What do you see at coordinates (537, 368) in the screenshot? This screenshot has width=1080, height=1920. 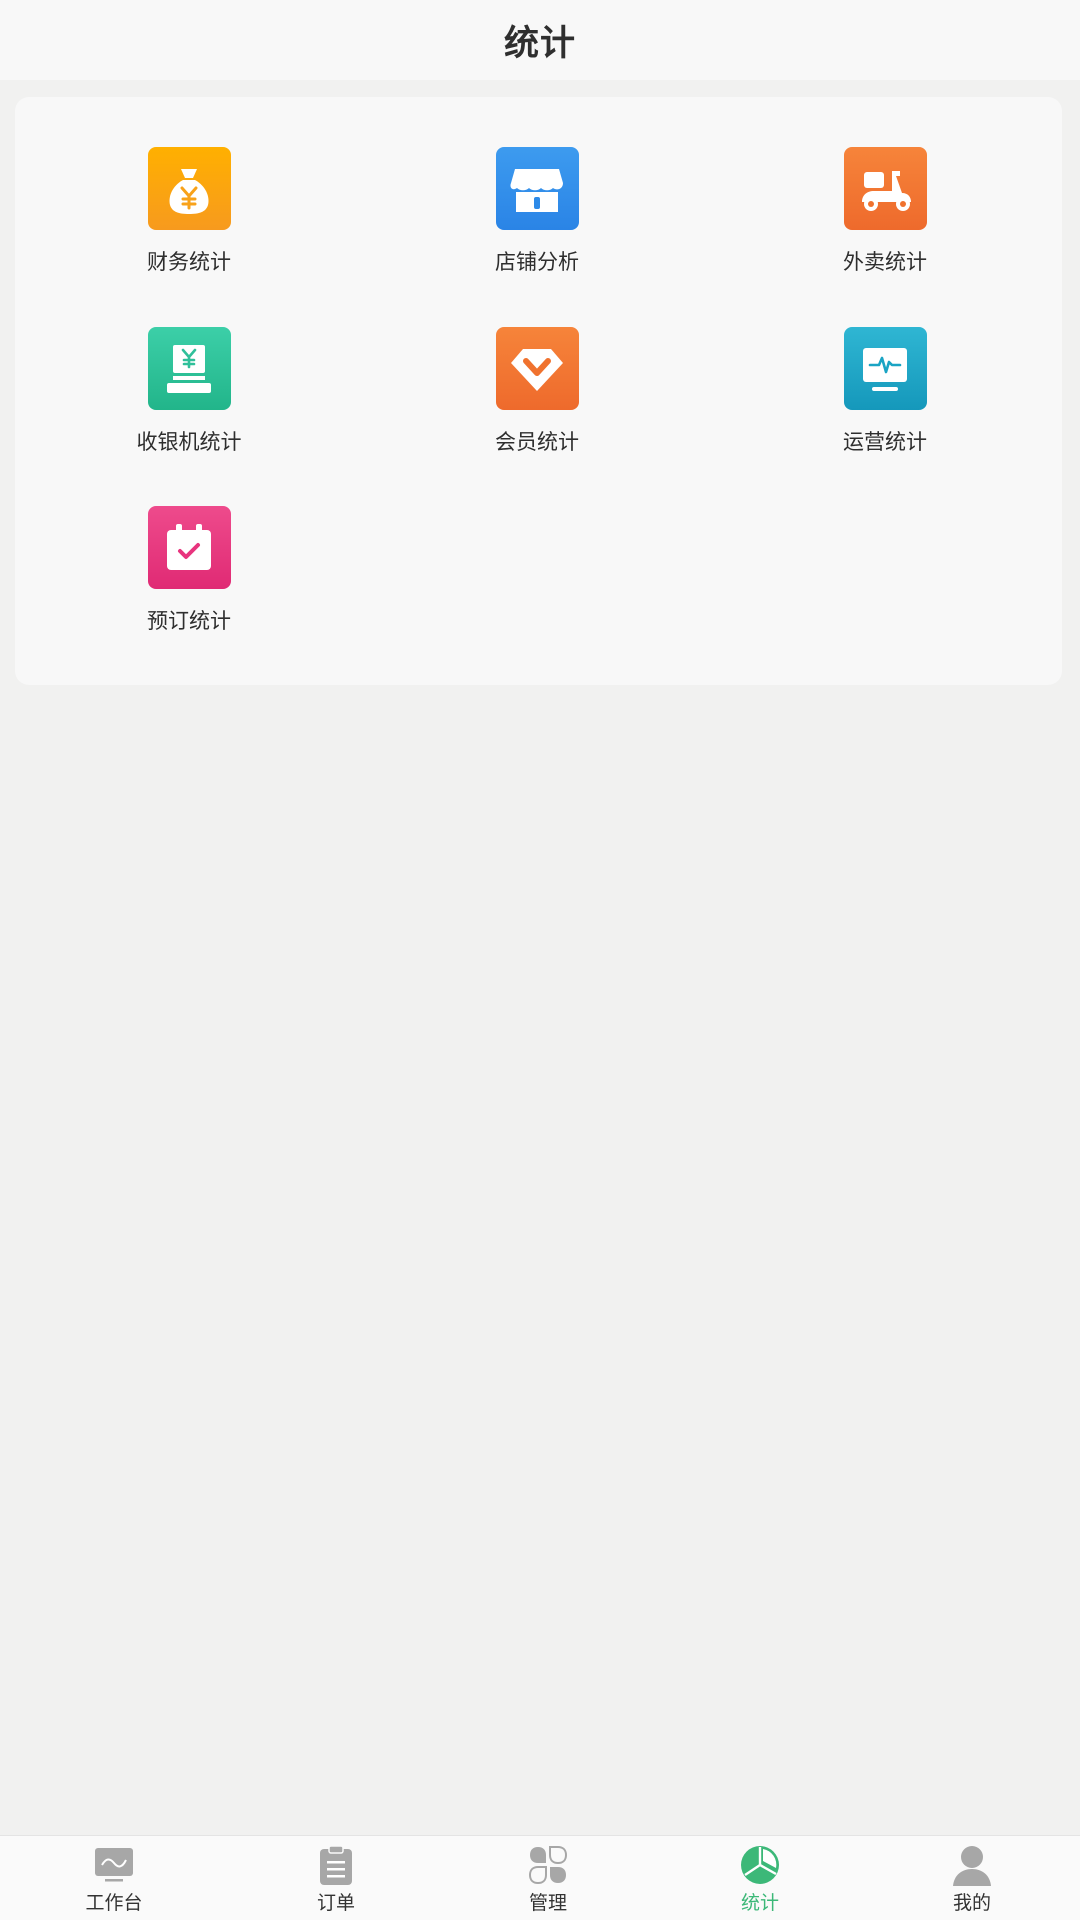 I see `diamond-icon` at bounding box center [537, 368].